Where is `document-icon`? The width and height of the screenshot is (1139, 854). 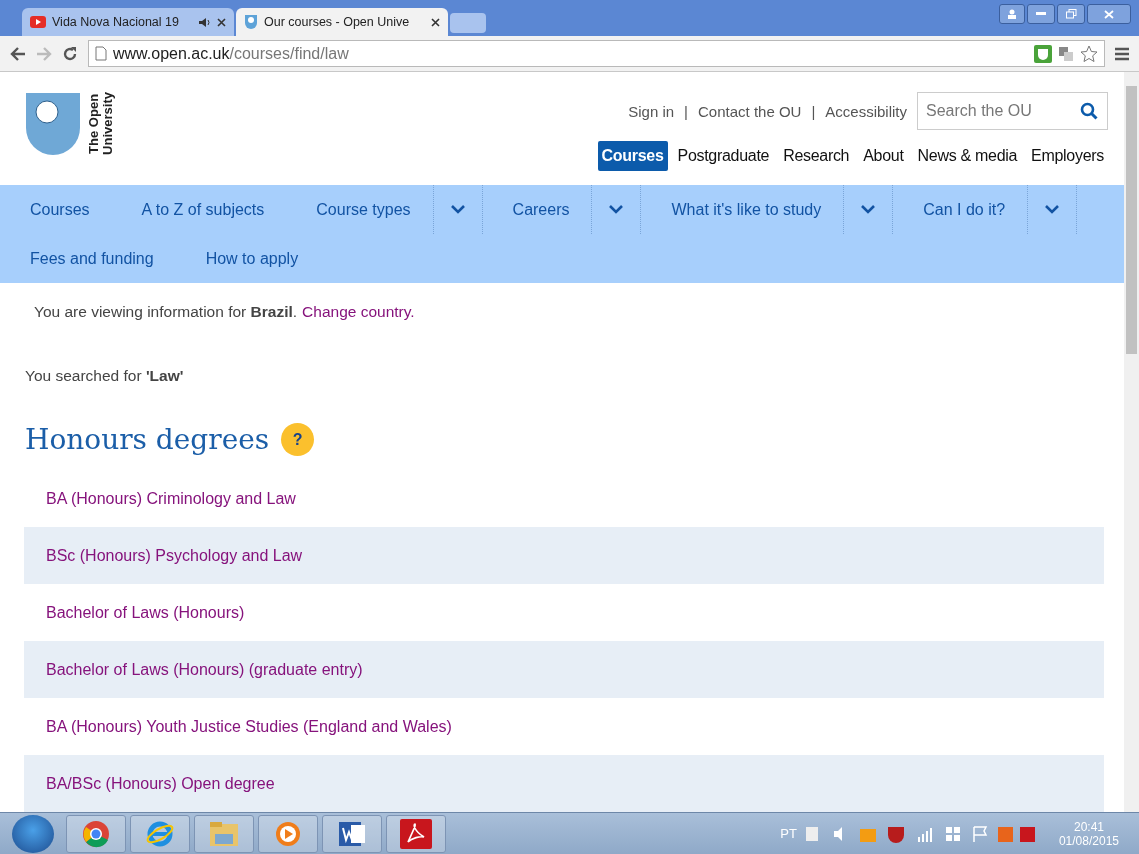
document-icon is located at coordinates (352, 833).